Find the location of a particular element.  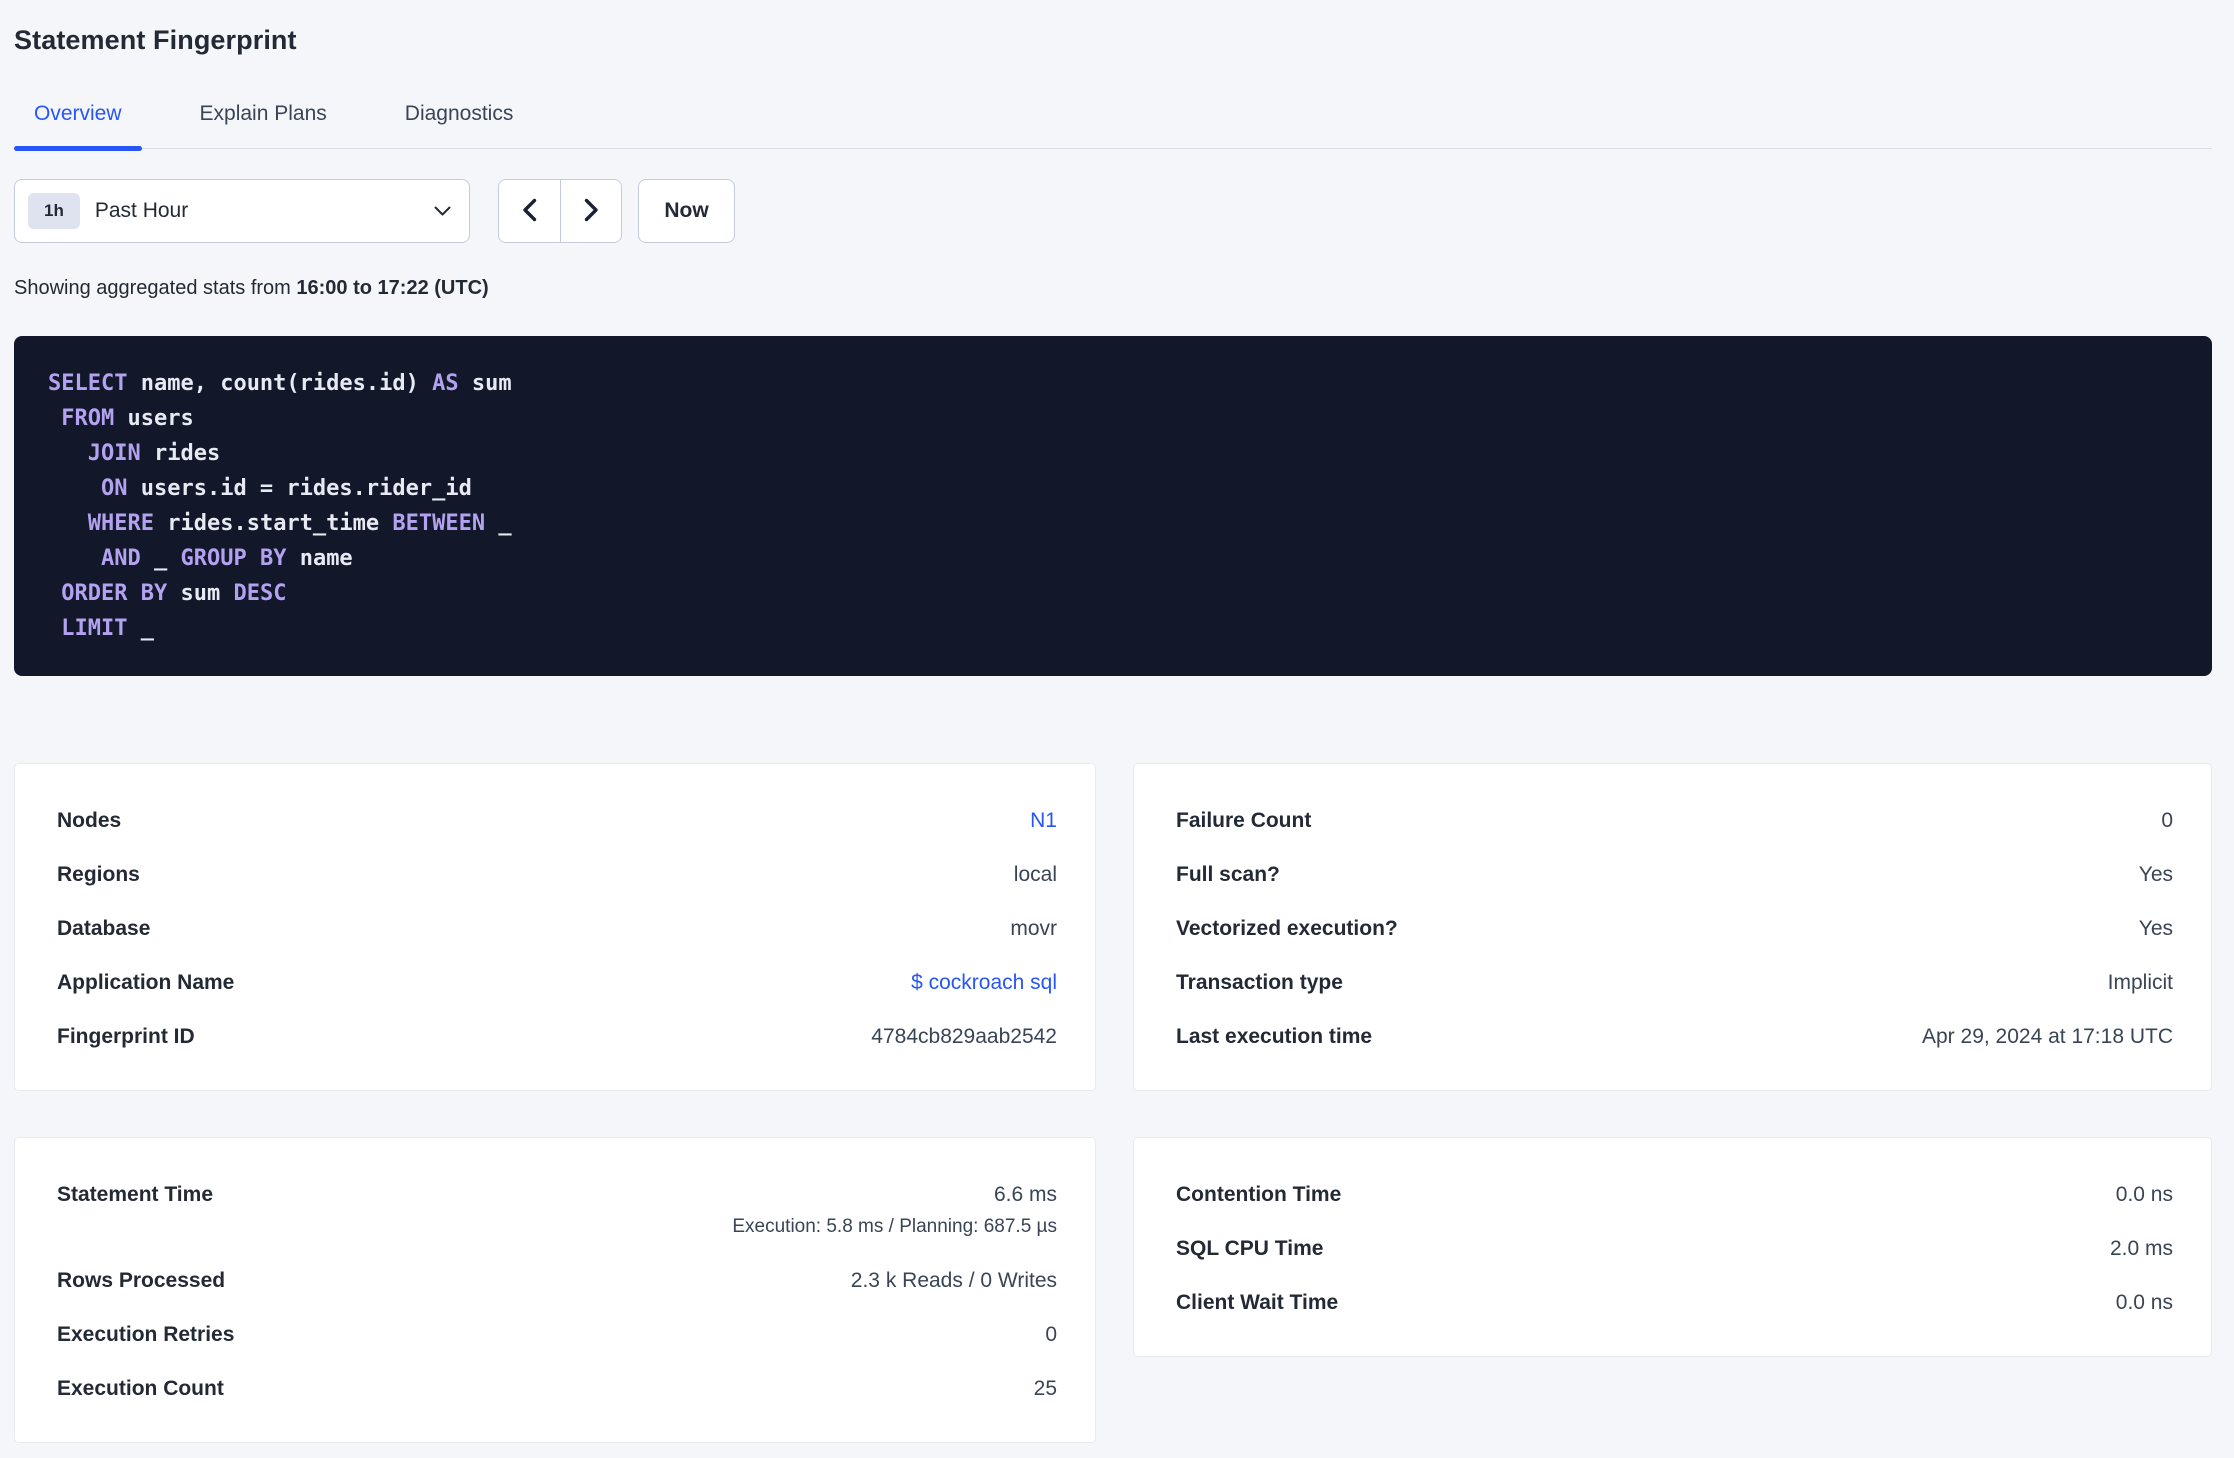

sql-keyword: ON is located at coordinates (114, 488).